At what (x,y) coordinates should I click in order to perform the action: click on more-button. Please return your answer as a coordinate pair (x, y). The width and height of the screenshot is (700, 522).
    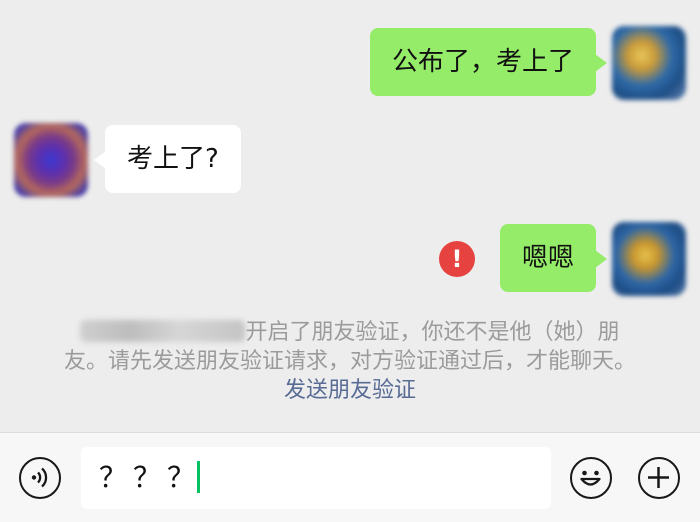
    Looking at the image, I should click on (659, 478).